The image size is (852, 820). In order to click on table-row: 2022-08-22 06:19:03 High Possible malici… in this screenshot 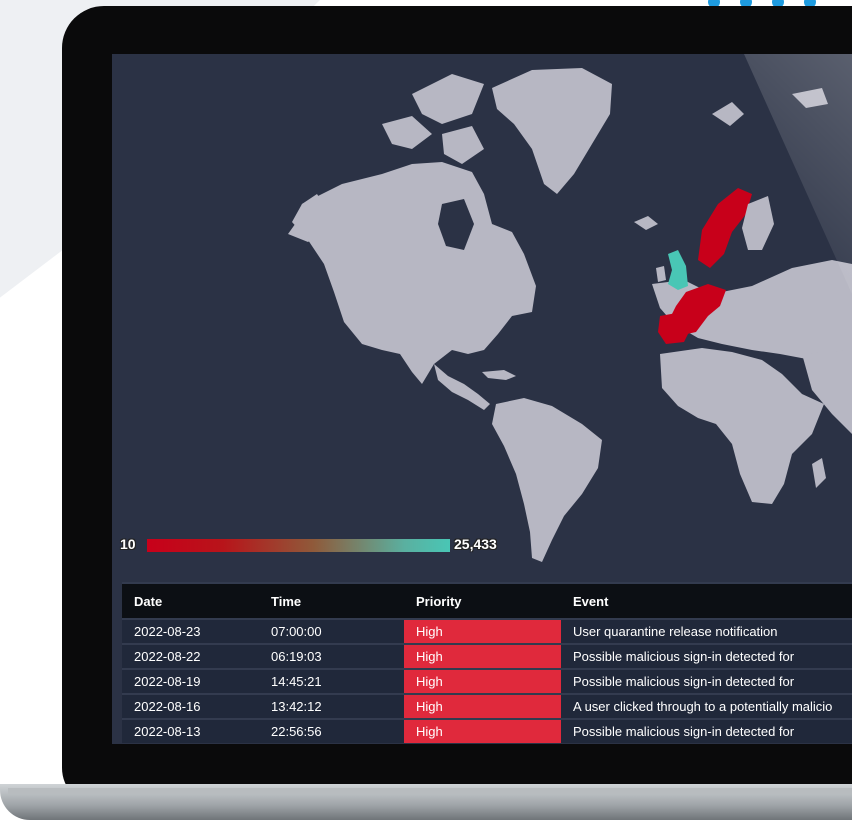, I will do `click(487, 656)`.